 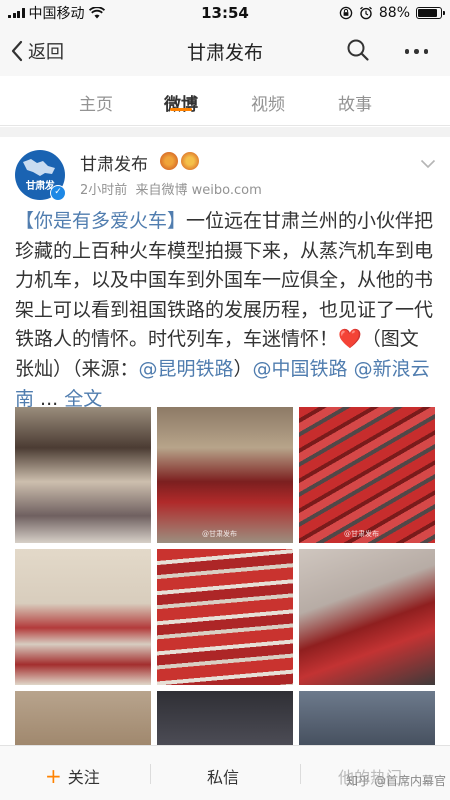 What do you see at coordinates (355, 102) in the screenshot?
I see `tab-story: 故事` at bounding box center [355, 102].